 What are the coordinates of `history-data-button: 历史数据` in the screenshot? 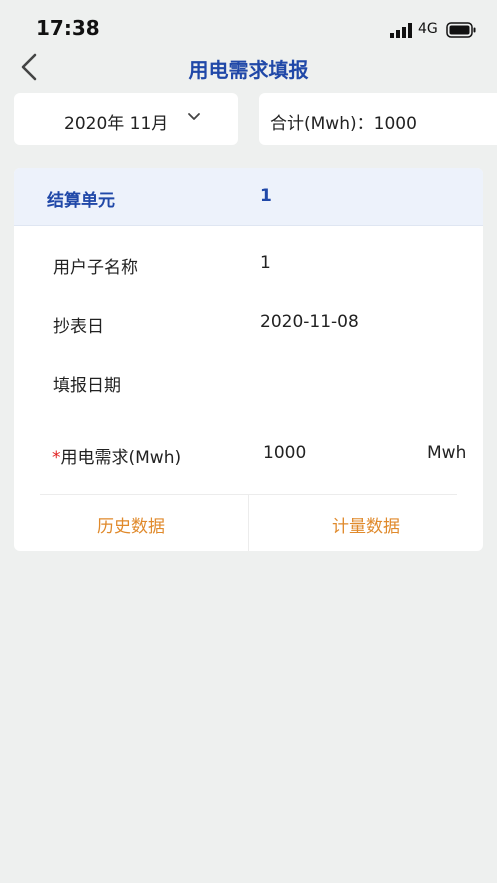 It's located at (131, 524).